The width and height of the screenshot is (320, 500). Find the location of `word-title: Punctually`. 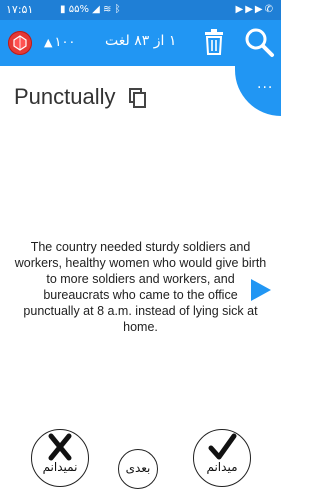

word-title: Punctually is located at coordinates (65, 96).